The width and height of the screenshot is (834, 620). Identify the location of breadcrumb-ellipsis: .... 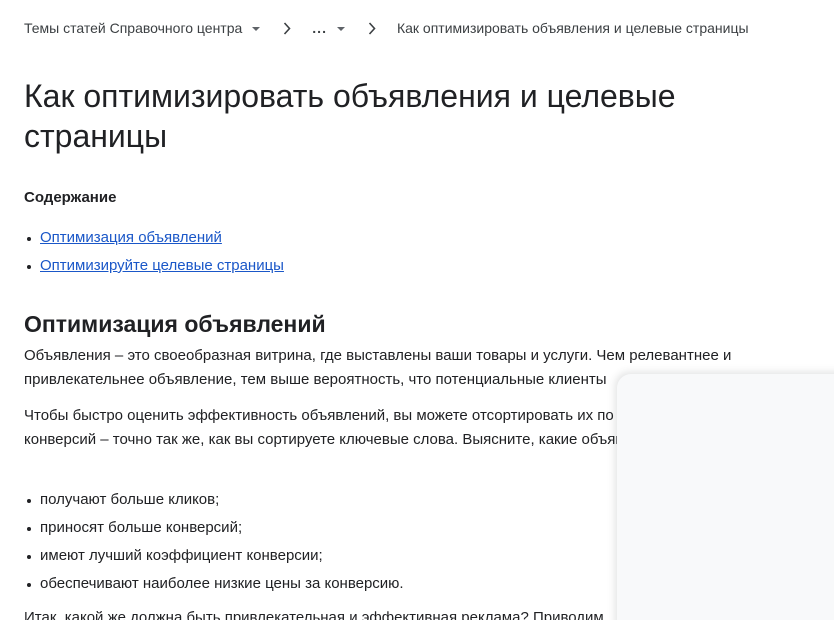
(319, 28).